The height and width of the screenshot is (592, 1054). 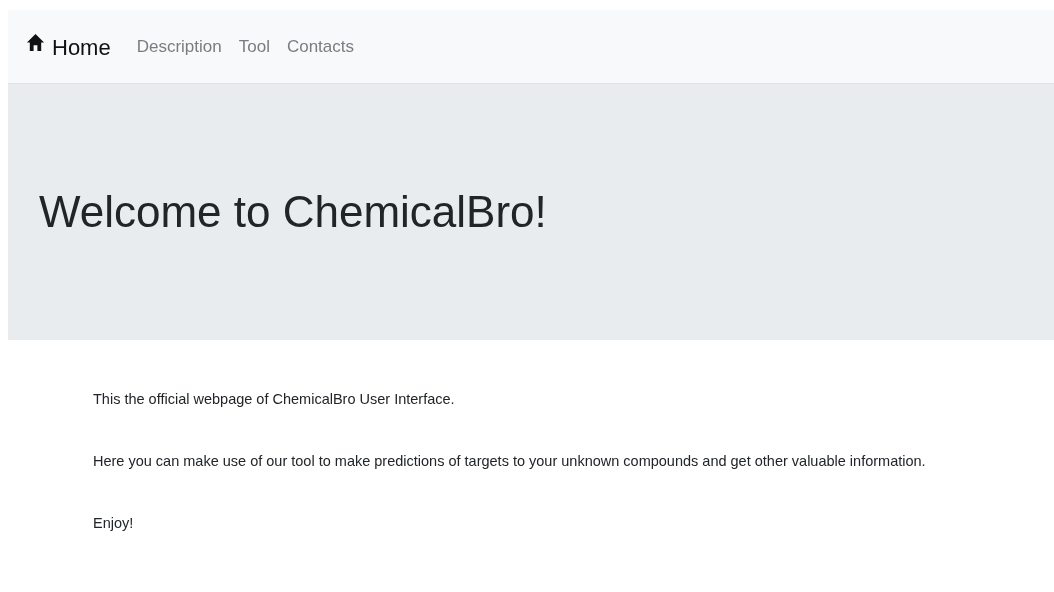 What do you see at coordinates (320, 46) in the screenshot?
I see `nav-link: Contacts` at bounding box center [320, 46].